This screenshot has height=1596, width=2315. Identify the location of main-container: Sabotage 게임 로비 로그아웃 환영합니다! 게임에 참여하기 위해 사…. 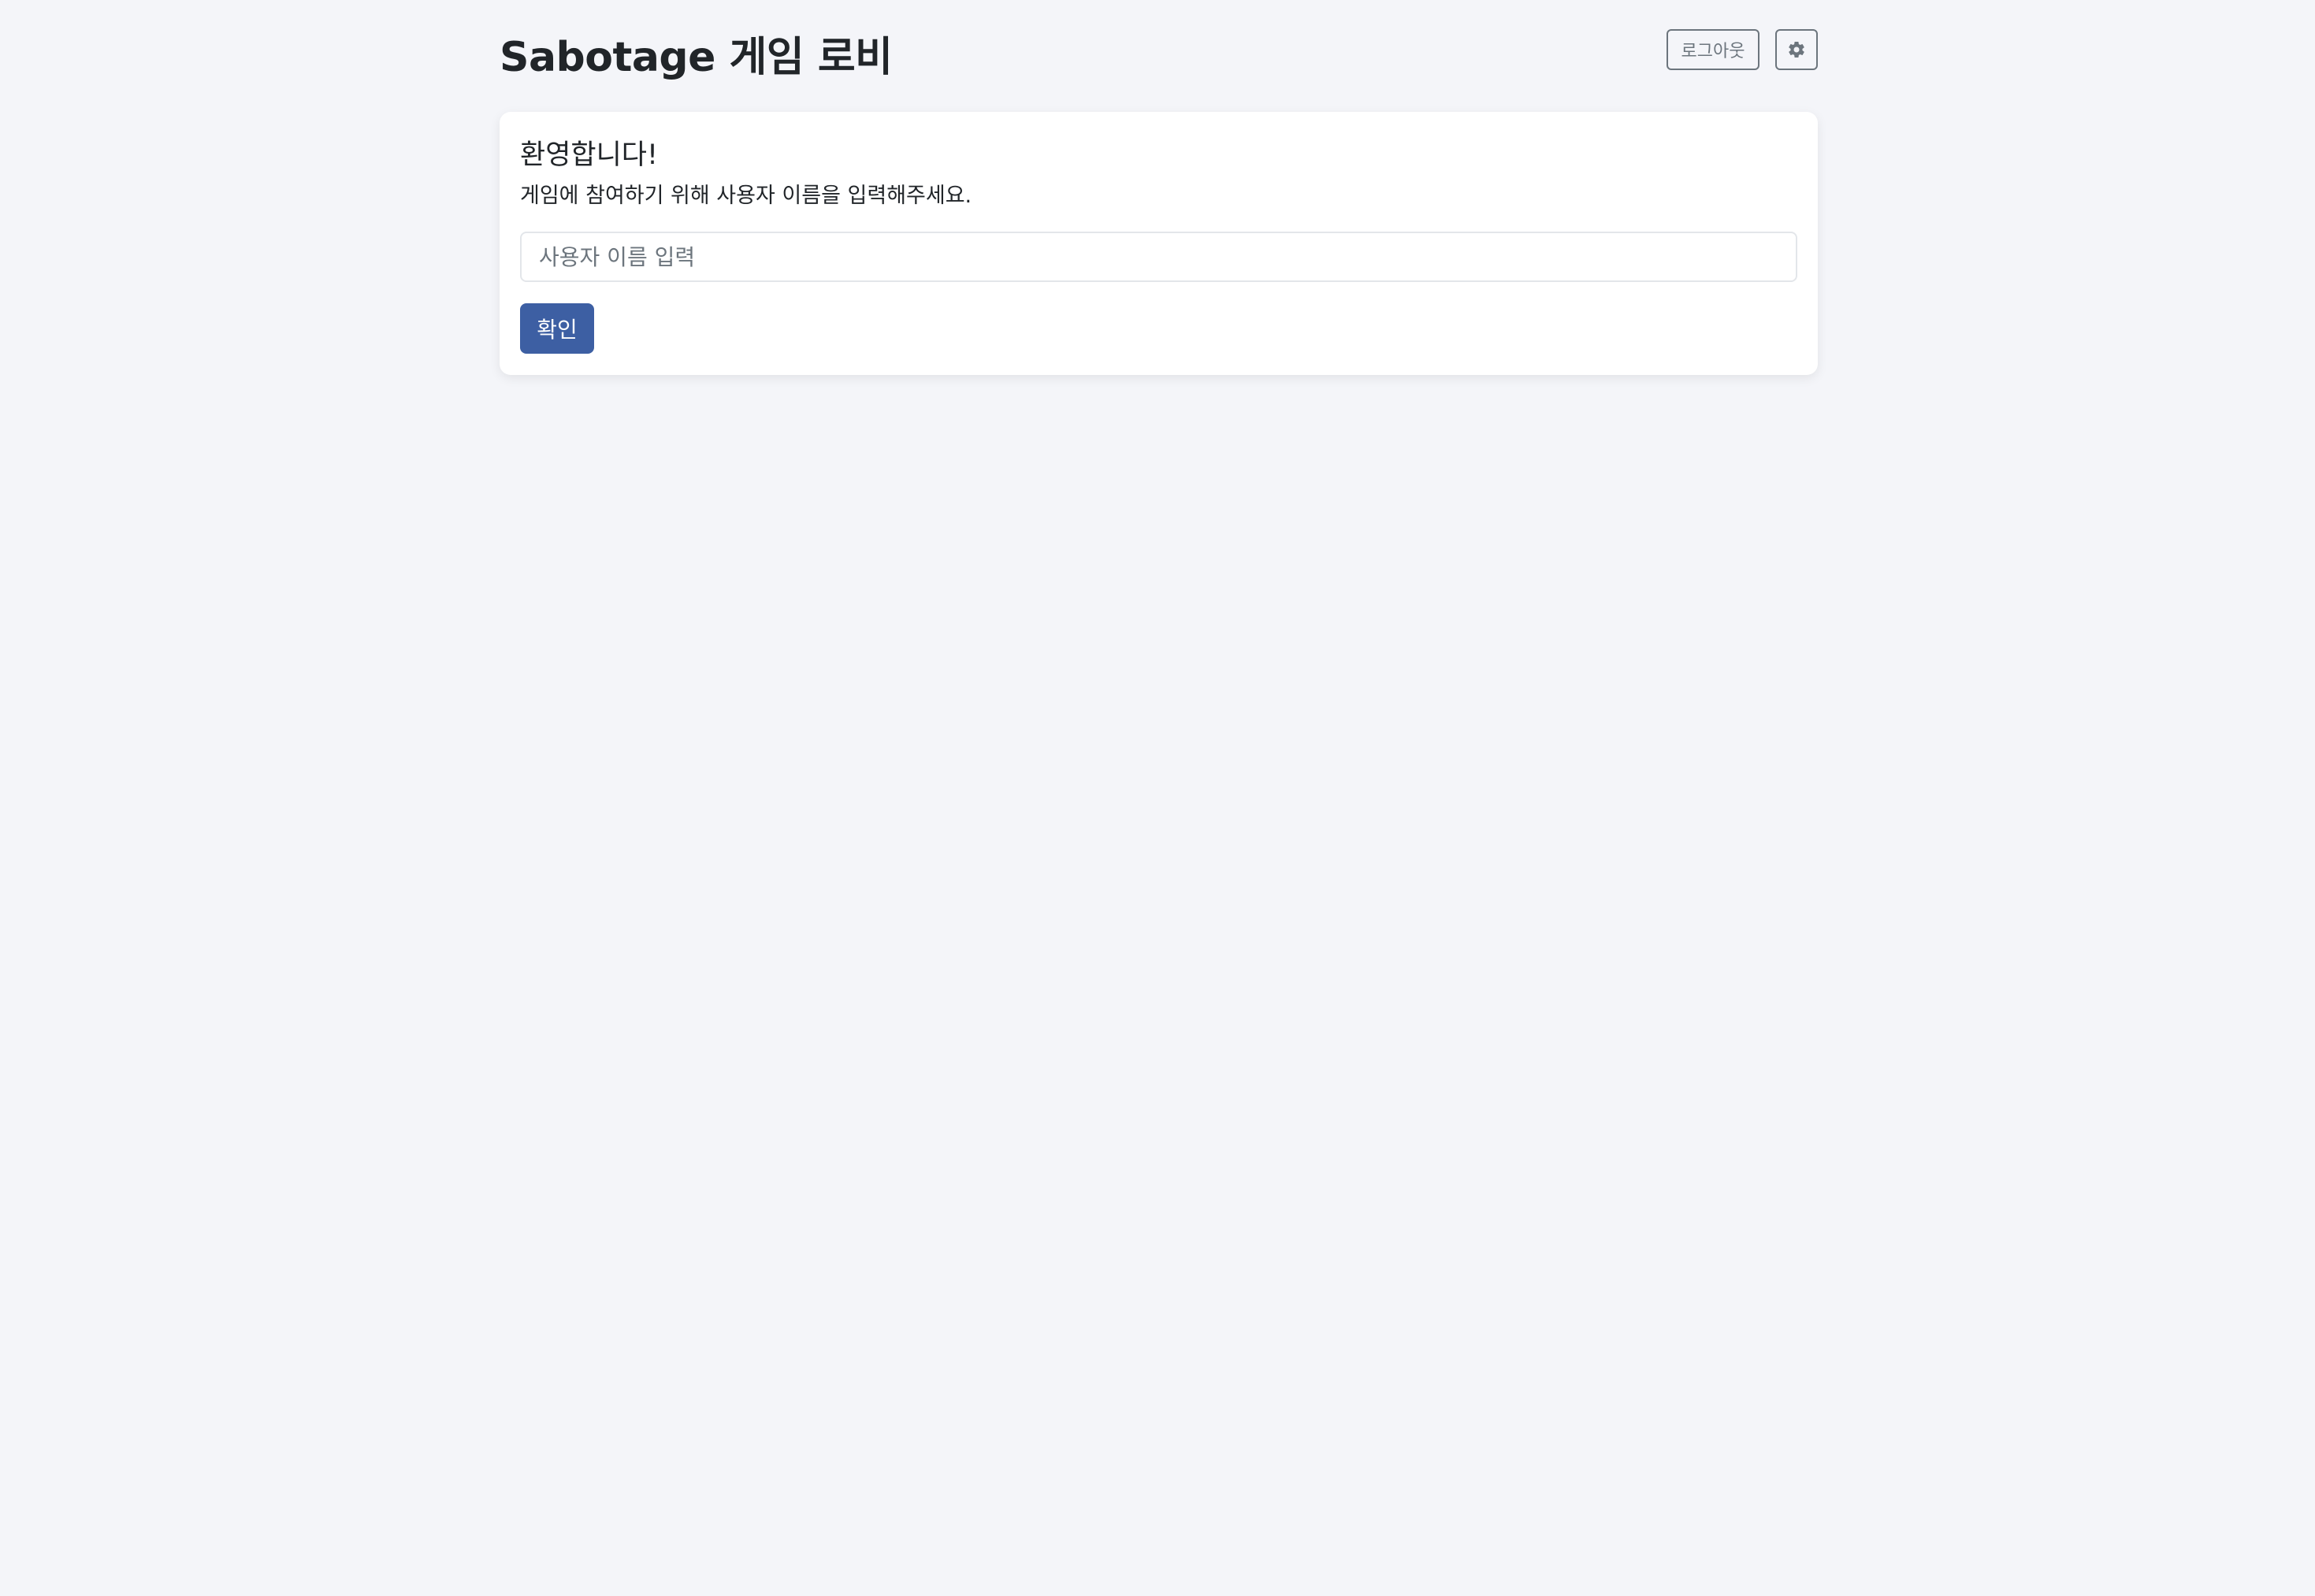
(1159, 187).